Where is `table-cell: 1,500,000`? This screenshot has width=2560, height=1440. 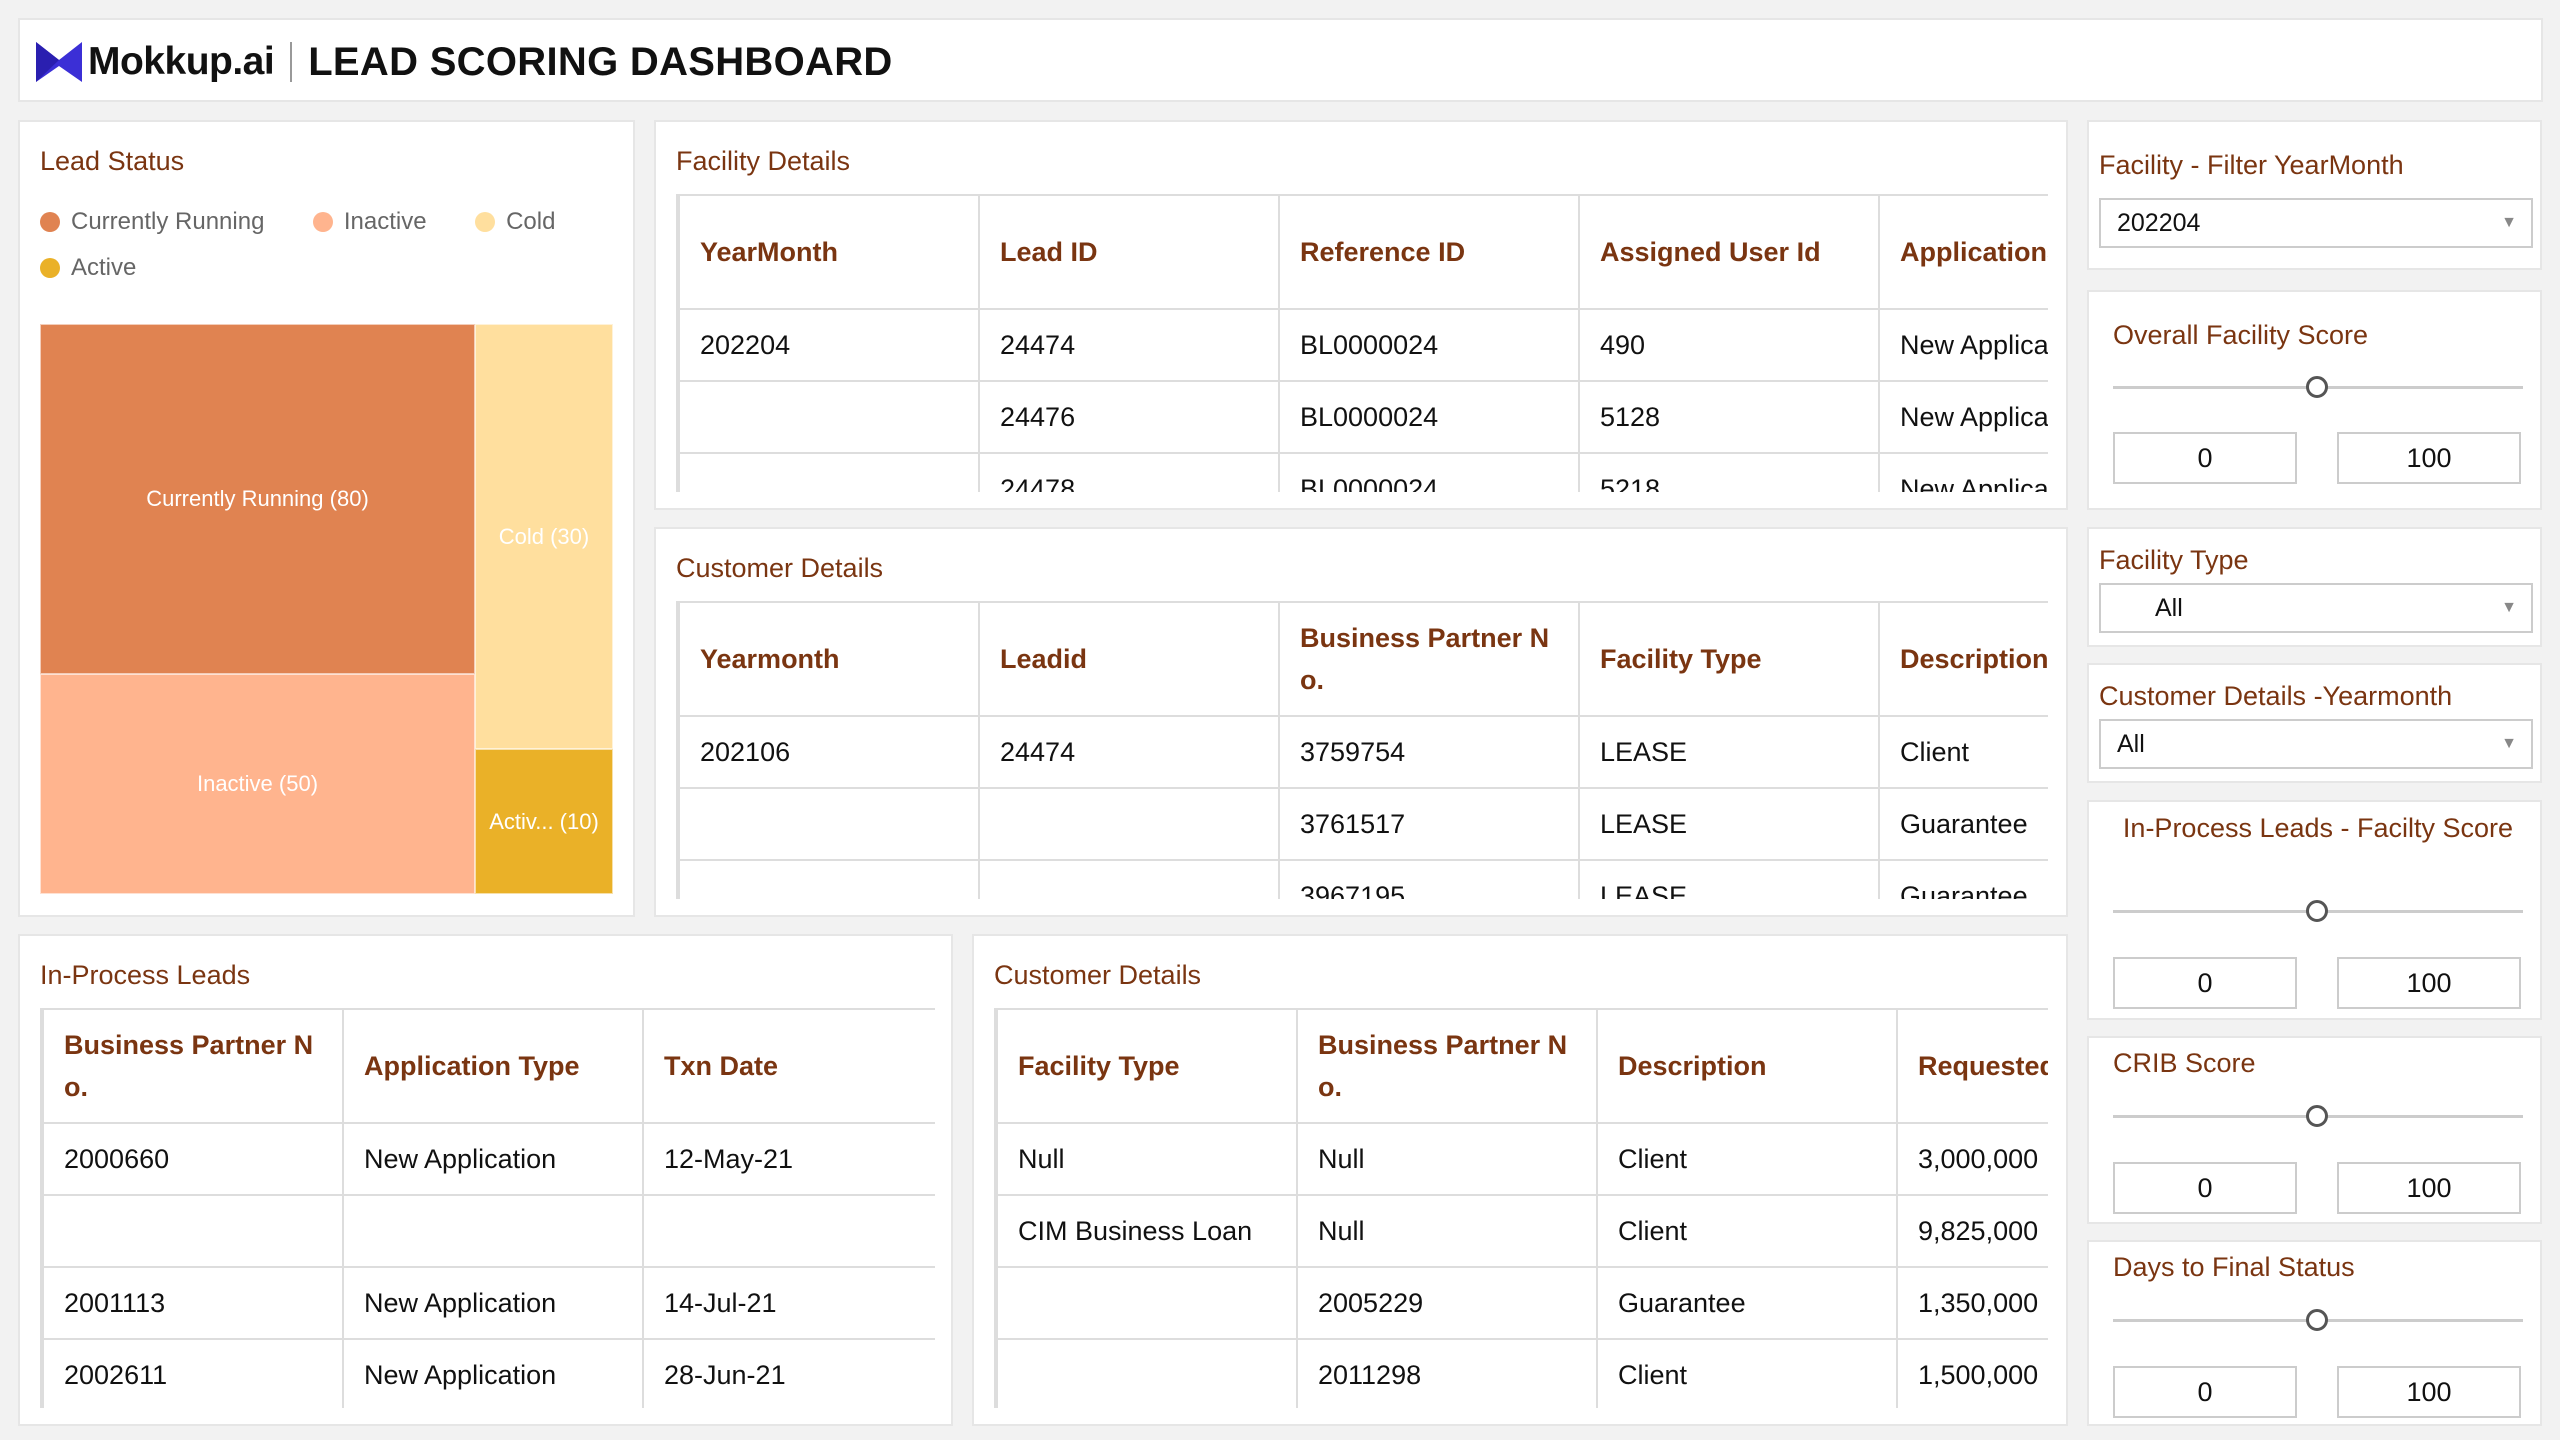
table-cell: 1,500,000 is located at coordinates (1972, 1373).